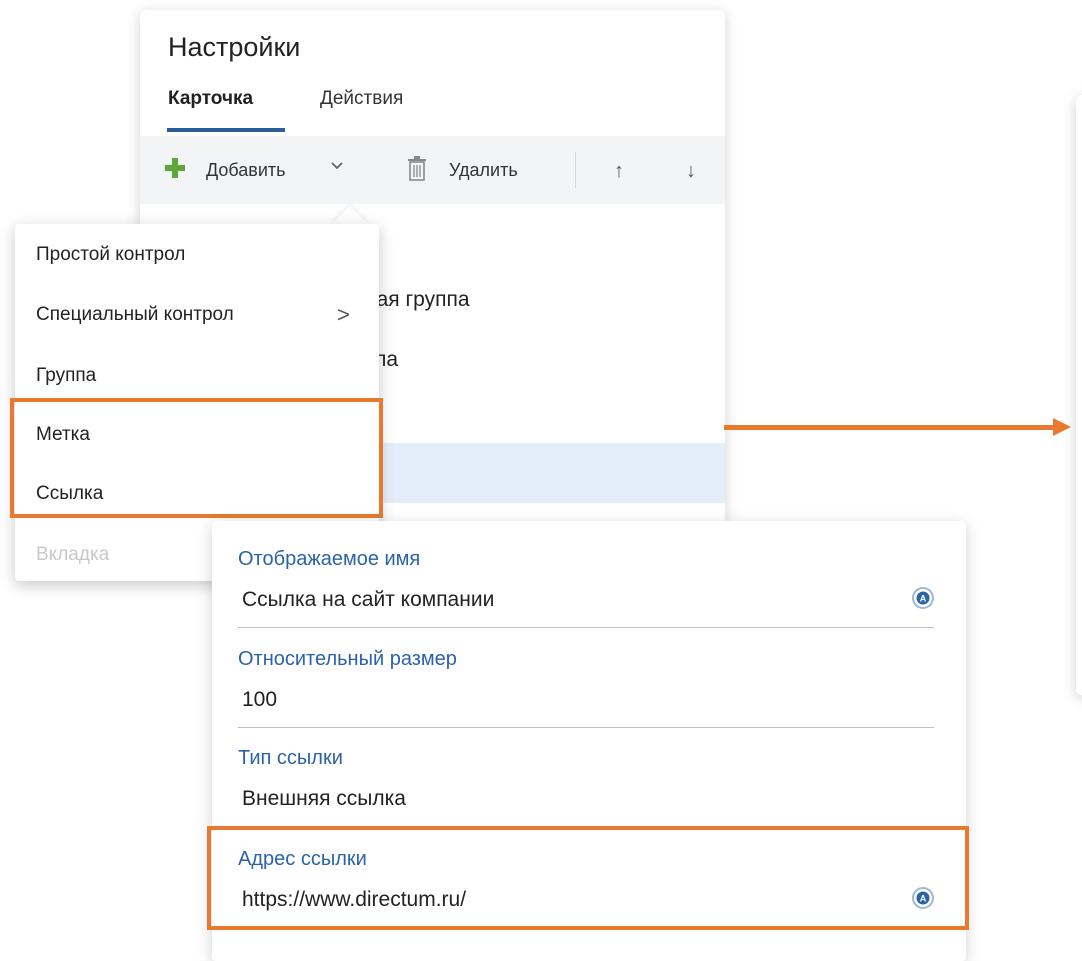  I want to click on menu-item-label: Вкладка, so click(73, 554).